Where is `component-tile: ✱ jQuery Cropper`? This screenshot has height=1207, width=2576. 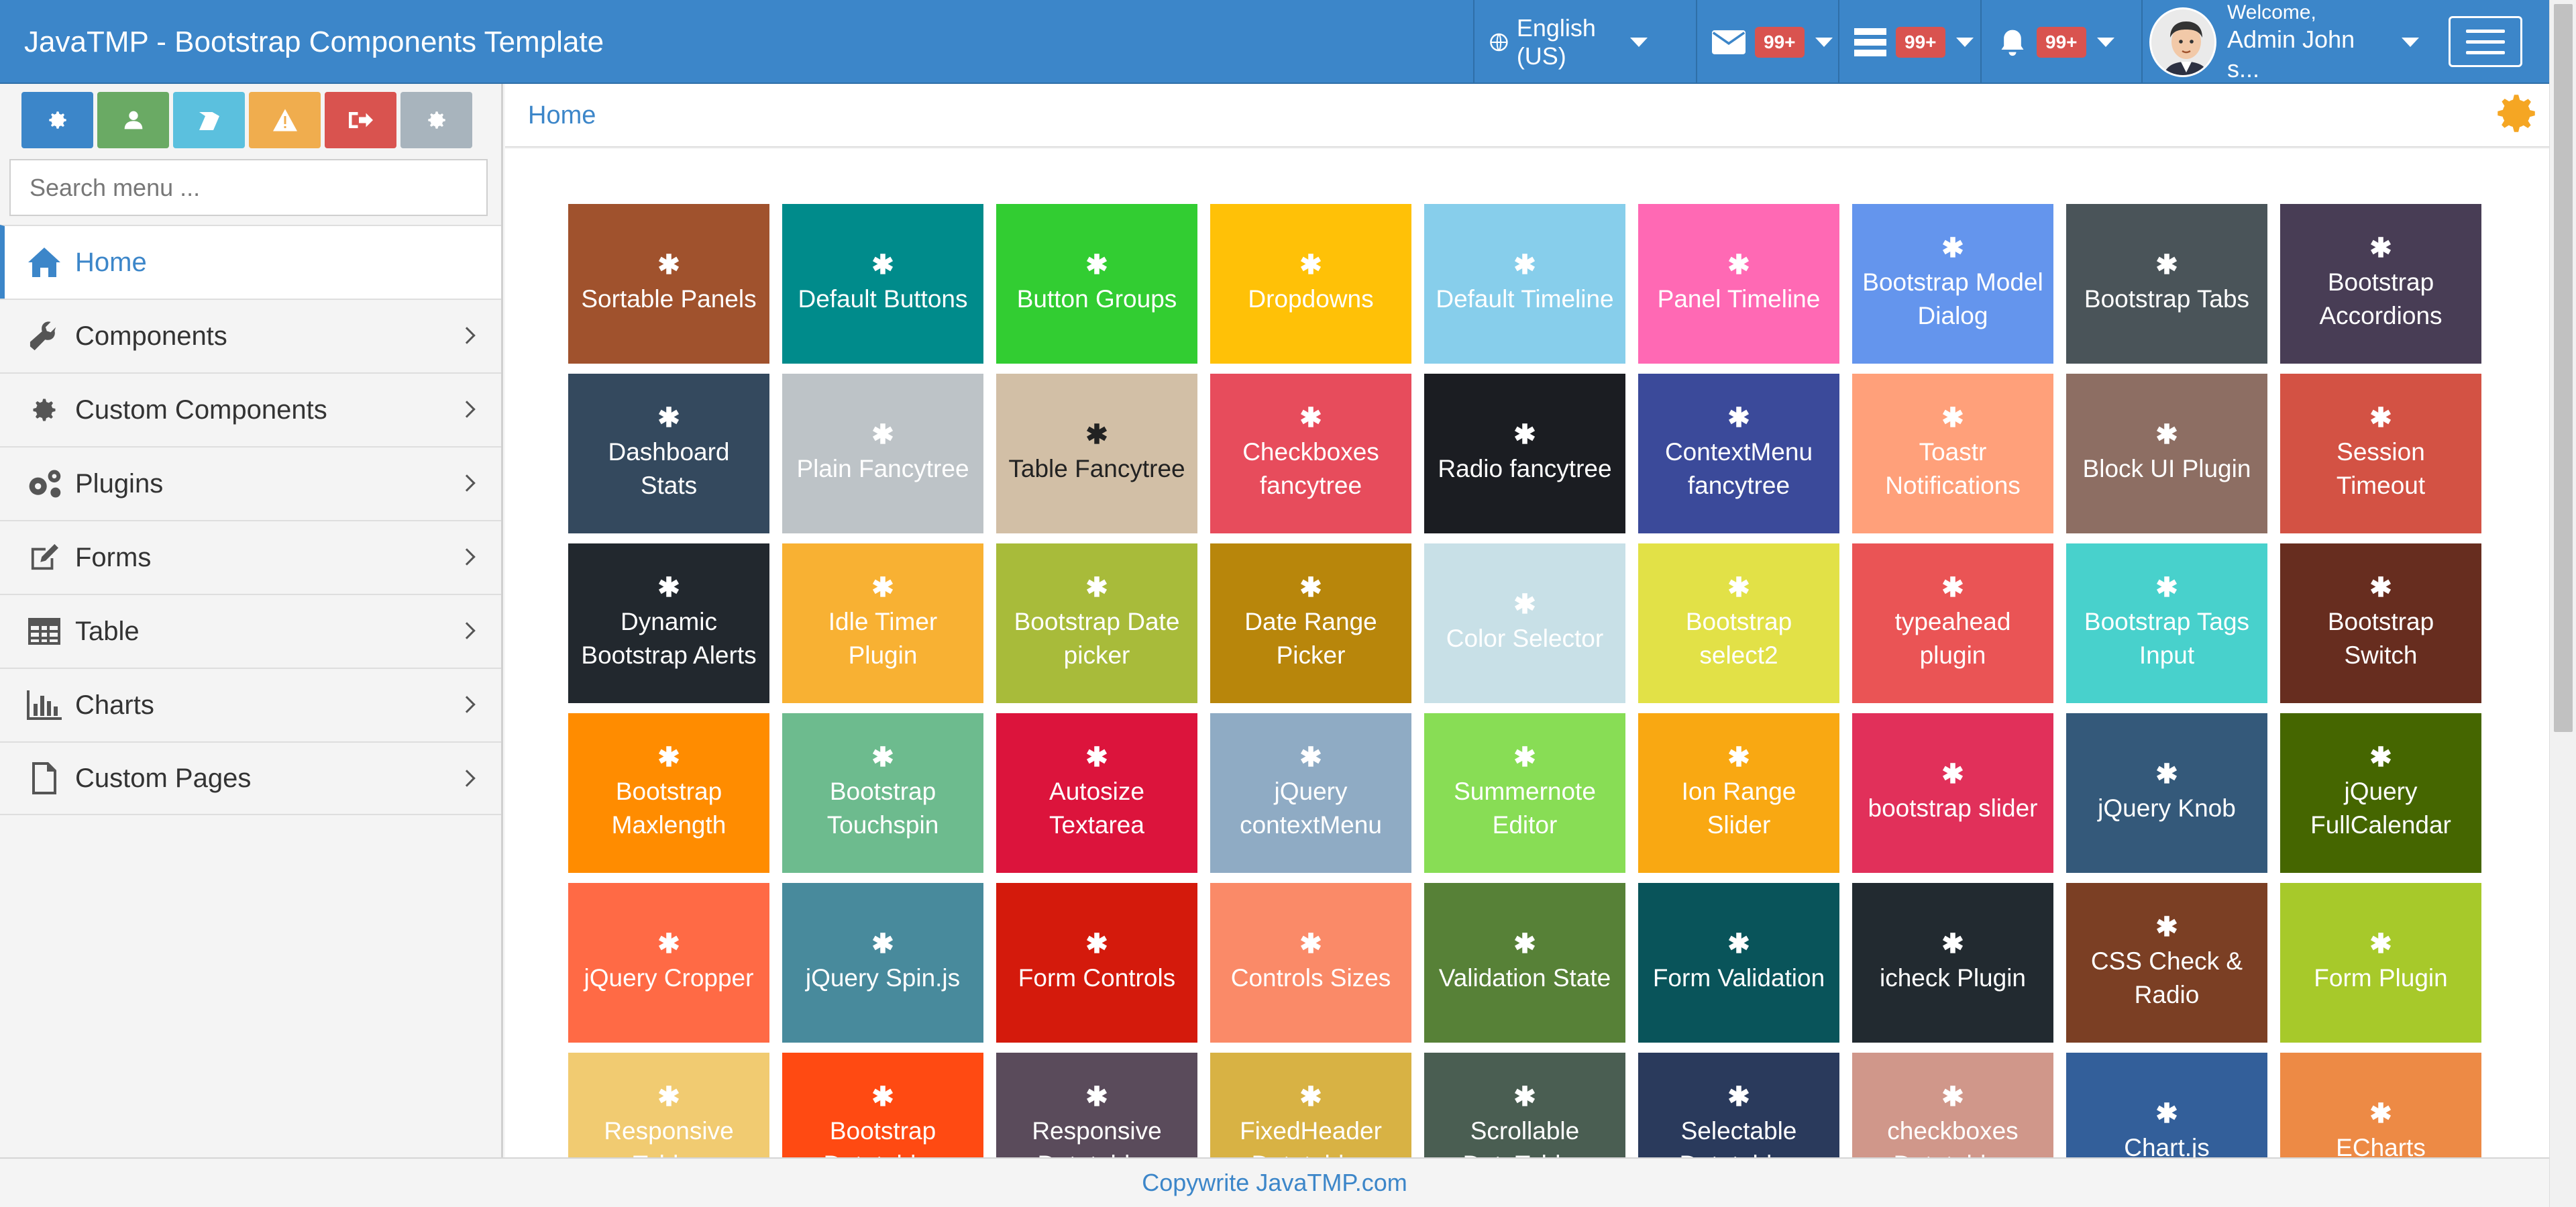 component-tile: ✱ jQuery Cropper is located at coordinates (668, 963).